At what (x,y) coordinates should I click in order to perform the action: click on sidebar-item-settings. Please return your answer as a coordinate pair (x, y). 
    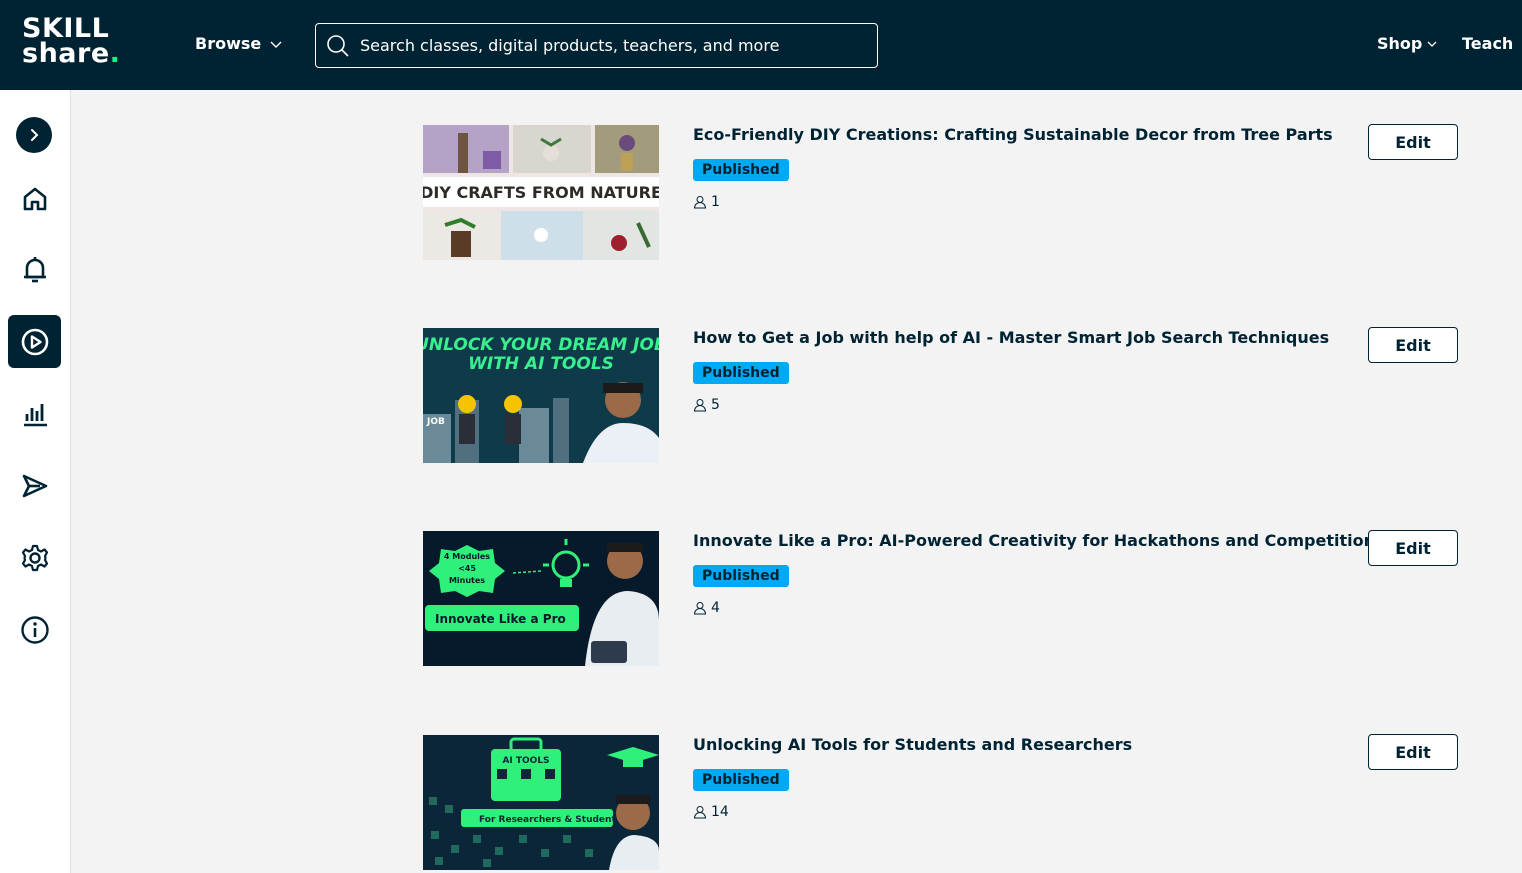
    Looking at the image, I should click on (34, 557).